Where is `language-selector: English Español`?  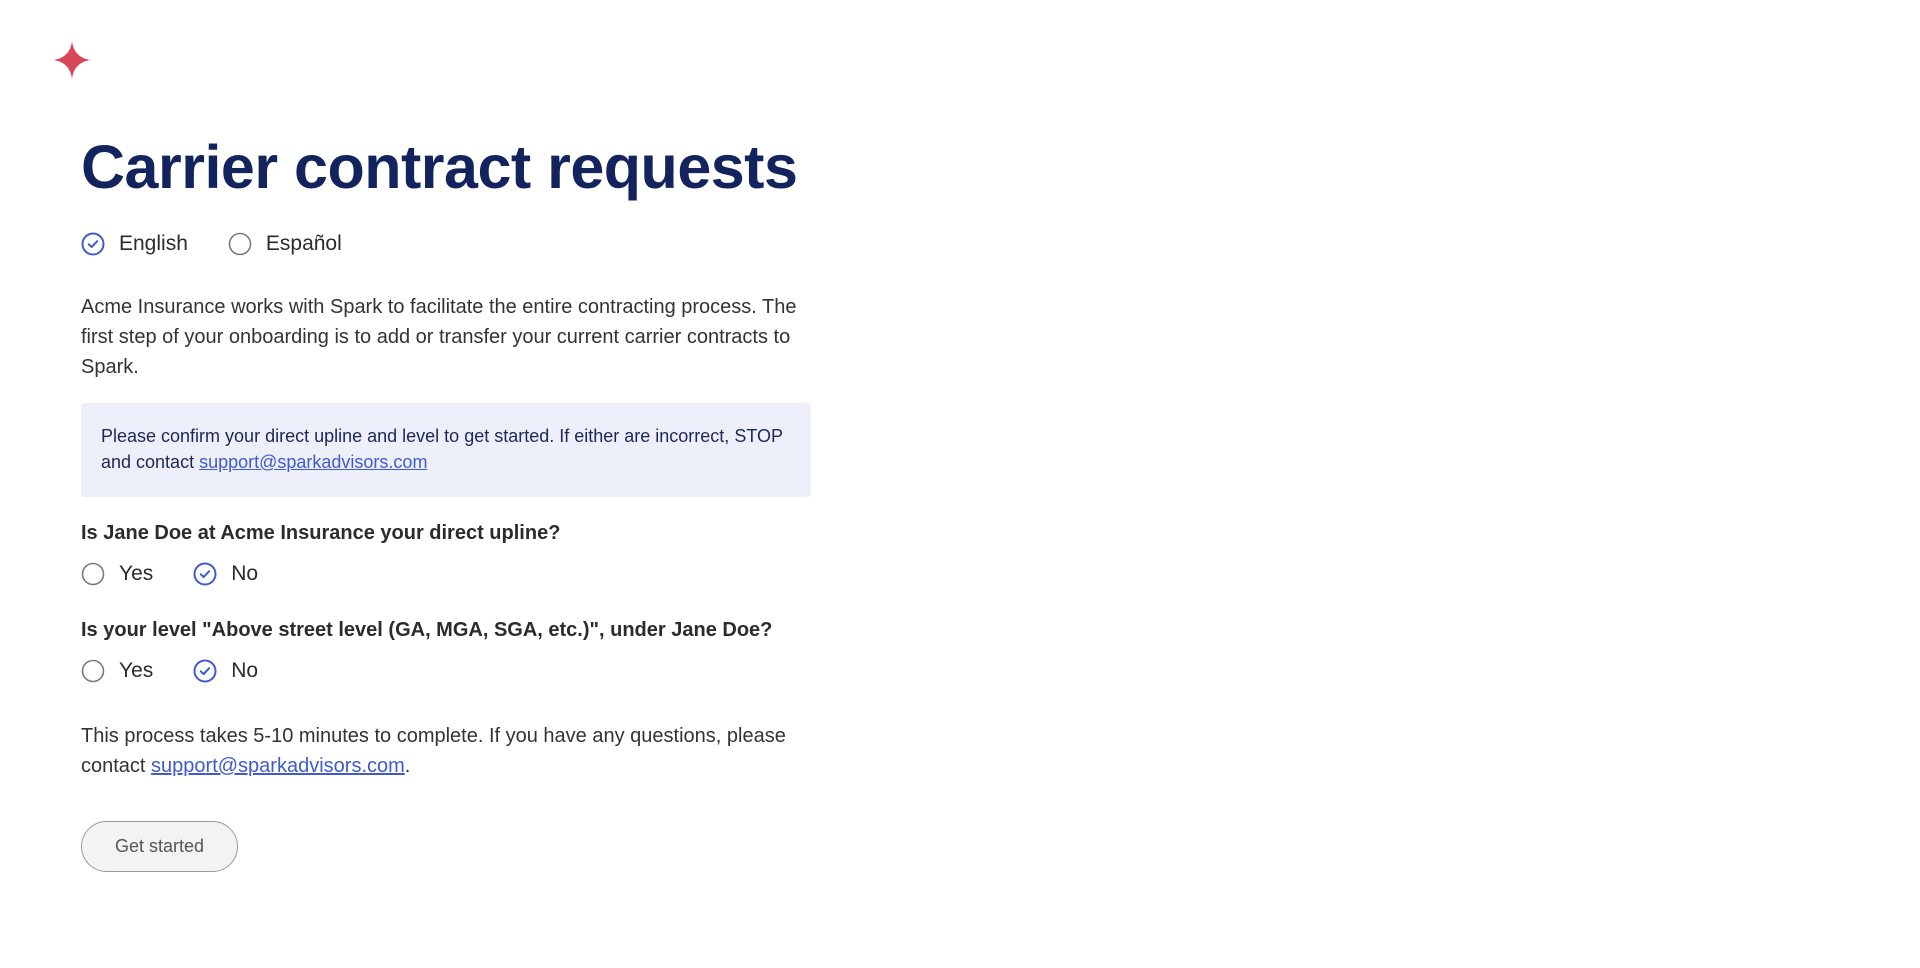 language-selector: English Español is located at coordinates (446, 244).